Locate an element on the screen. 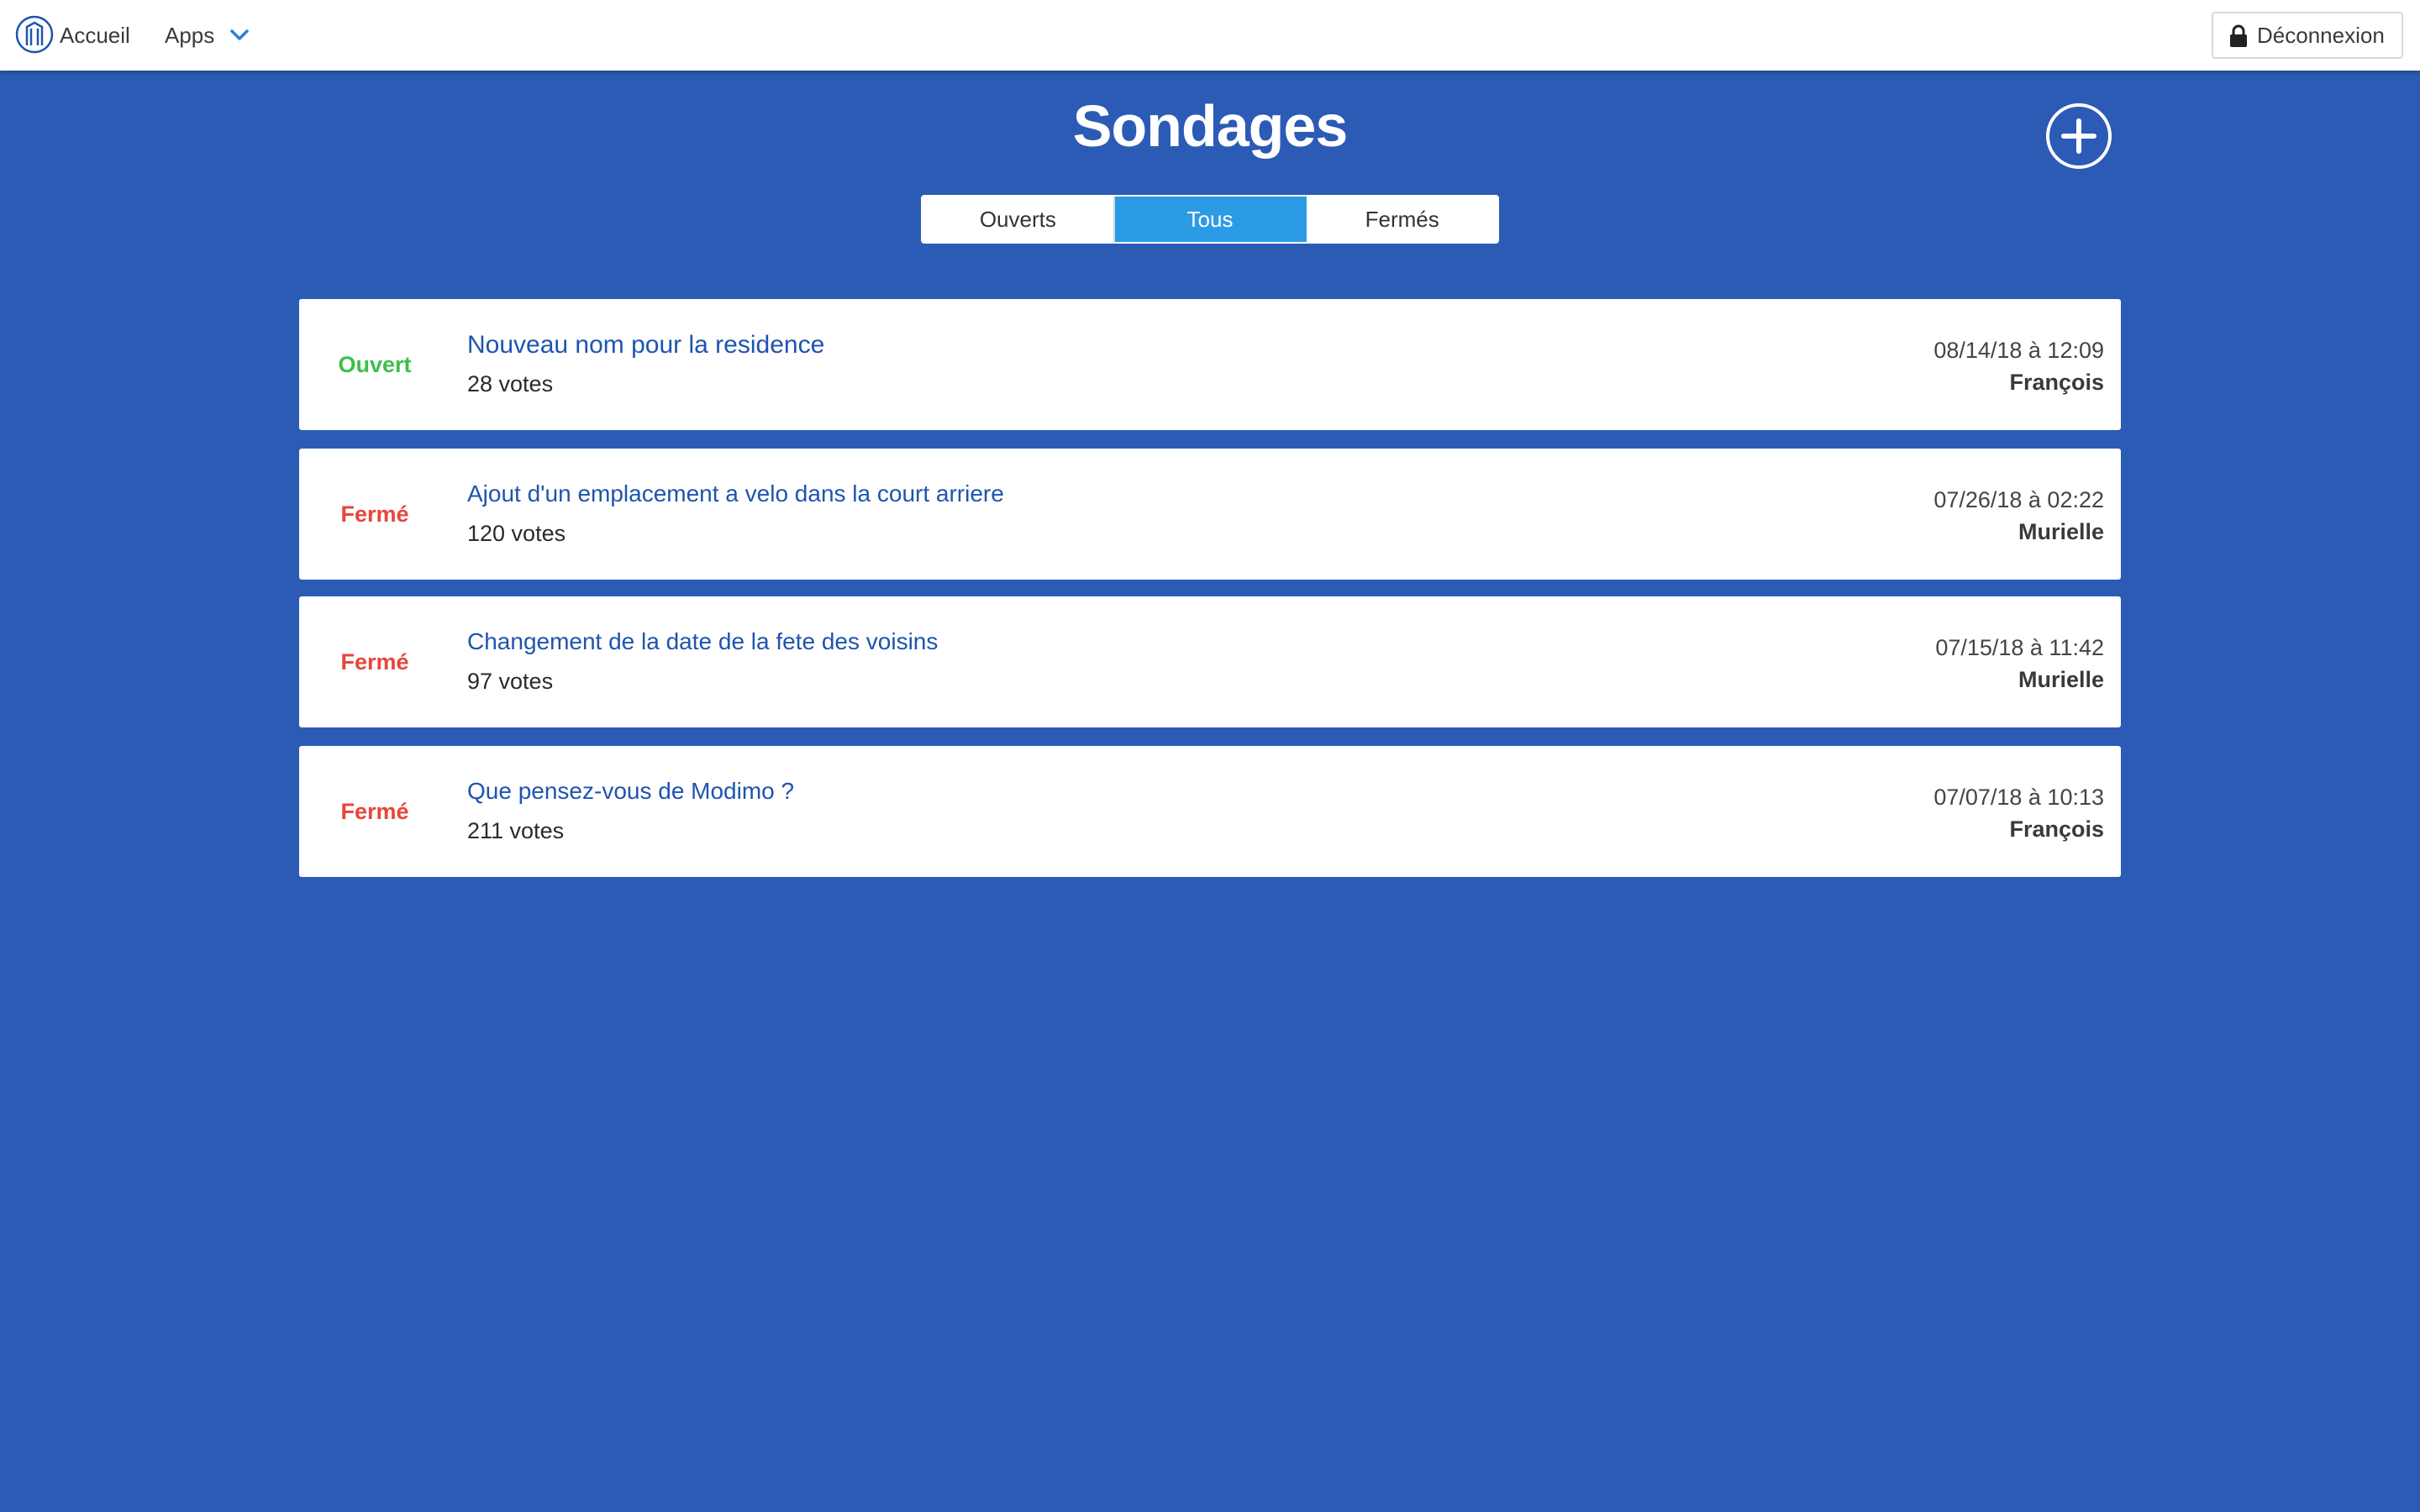 The image size is (2420, 1512). chevron-down-icon is located at coordinates (240, 35).